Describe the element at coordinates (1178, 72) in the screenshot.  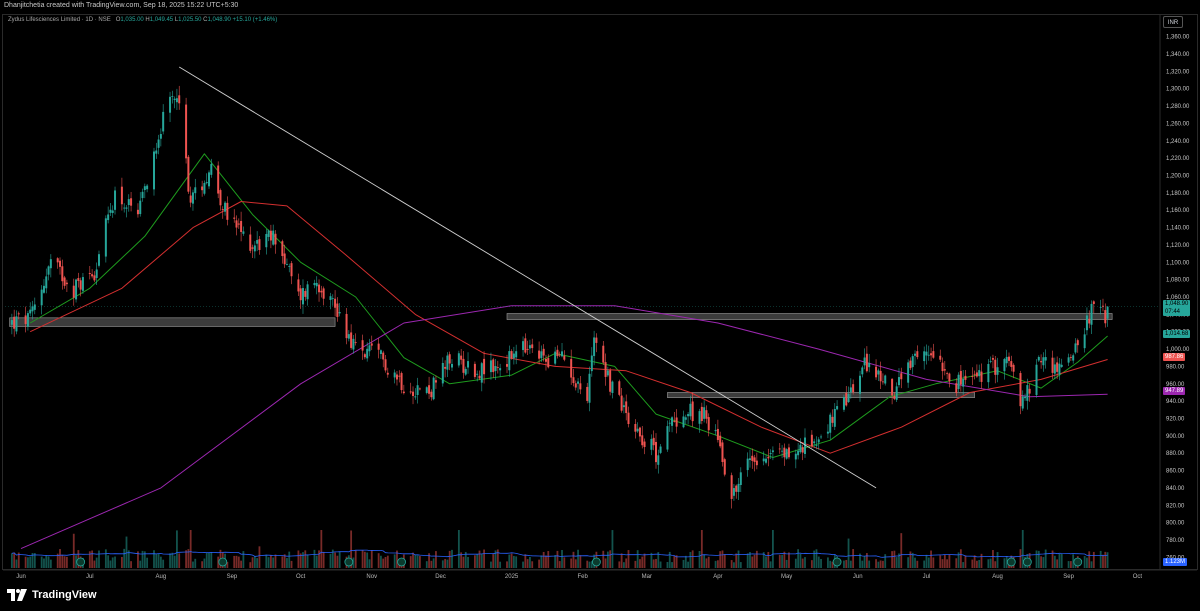
I see `y-tick-label: 1,320.00` at that location.